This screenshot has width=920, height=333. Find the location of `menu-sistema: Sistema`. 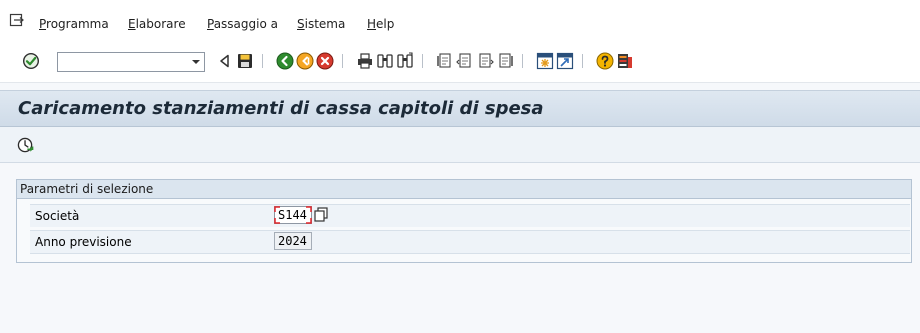

menu-sistema: Sistema is located at coordinates (321, 24).